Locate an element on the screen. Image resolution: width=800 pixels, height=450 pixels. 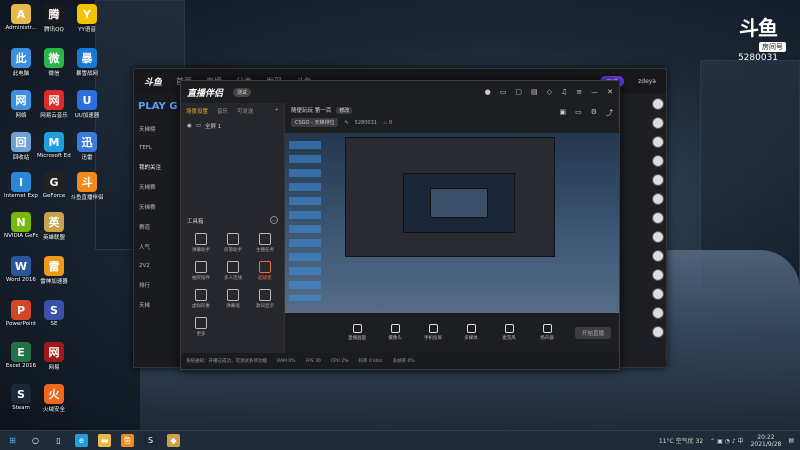
weather-text: 11°C 空气优 32 is located at coordinates (681, 440).